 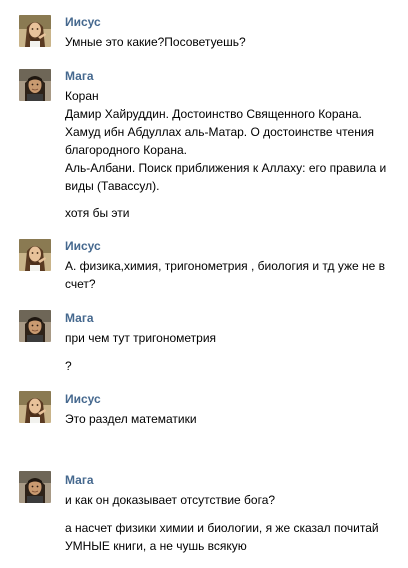 What do you see at coordinates (112, 186) in the screenshot?
I see `message-text: виды (Тавассул).` at bounding box center [112, 186].